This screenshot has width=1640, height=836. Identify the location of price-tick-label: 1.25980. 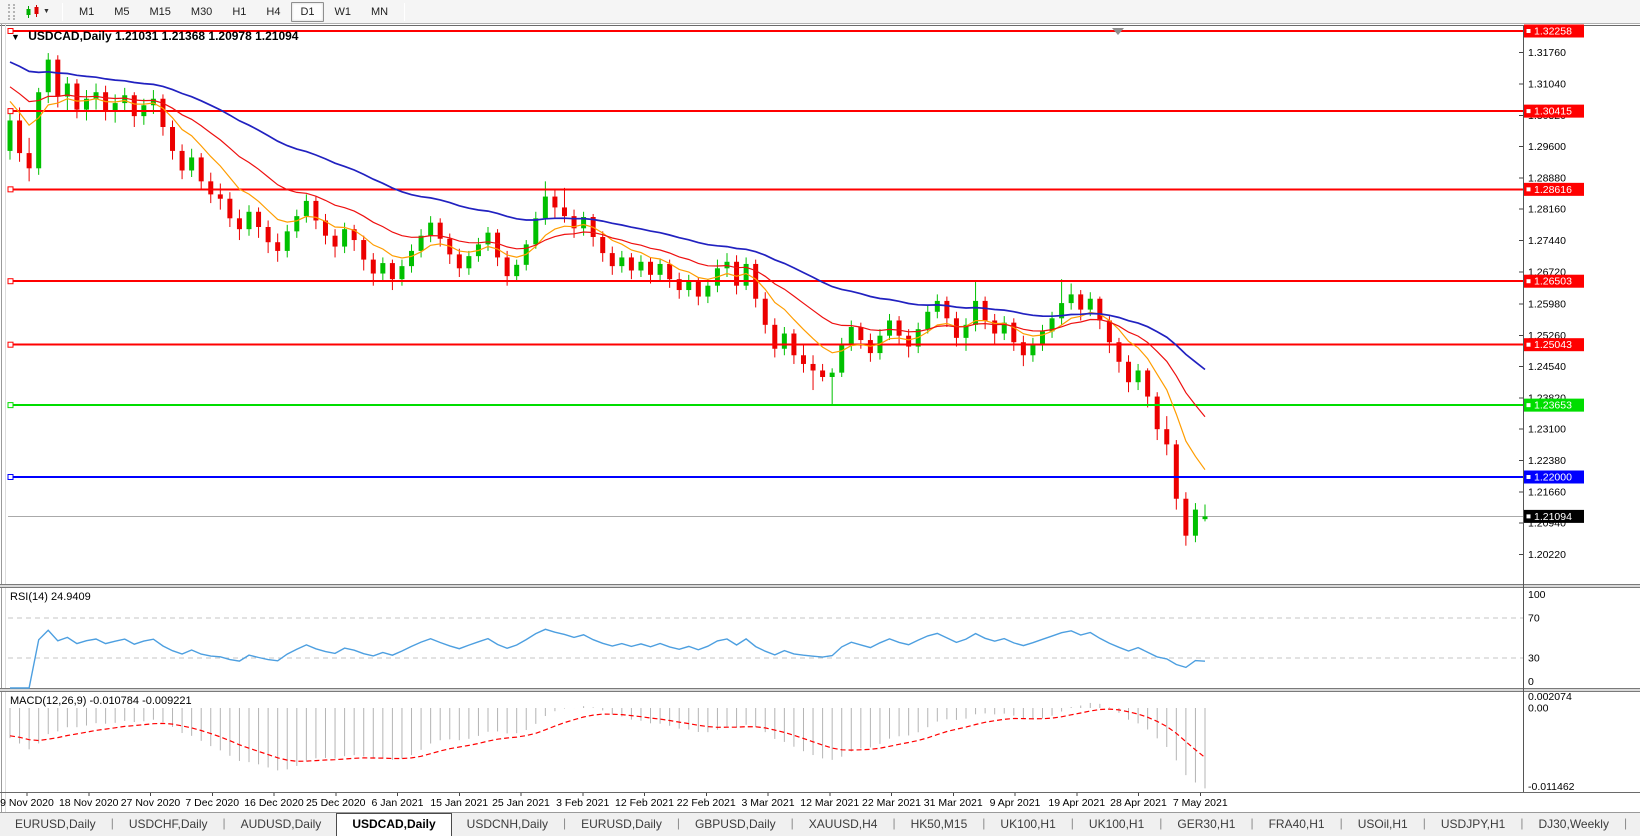
(1547, 304).